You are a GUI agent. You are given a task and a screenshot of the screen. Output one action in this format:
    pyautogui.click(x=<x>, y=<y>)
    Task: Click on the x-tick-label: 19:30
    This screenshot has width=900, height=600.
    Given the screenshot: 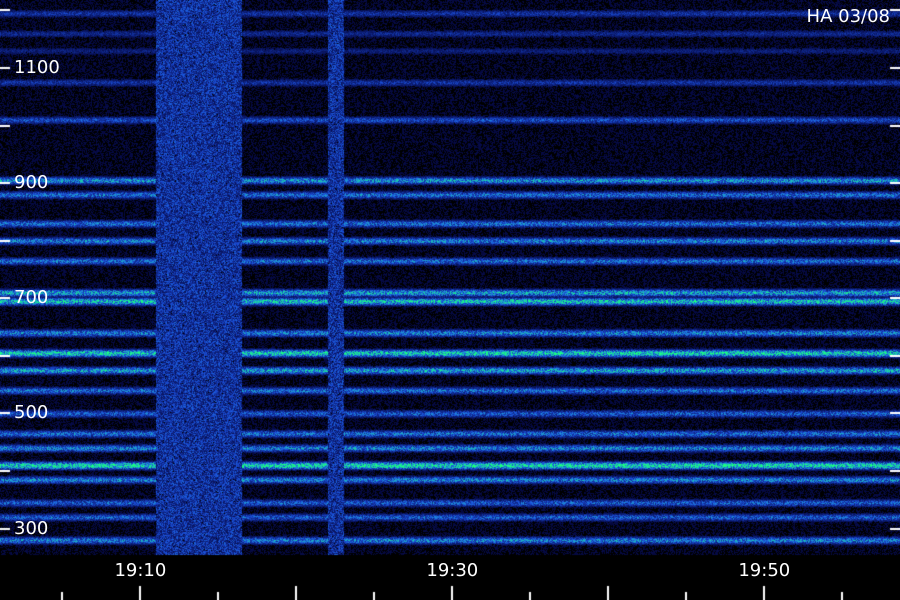 What is the action you would take?
    pyautogui.click(x=452, y=570)
    